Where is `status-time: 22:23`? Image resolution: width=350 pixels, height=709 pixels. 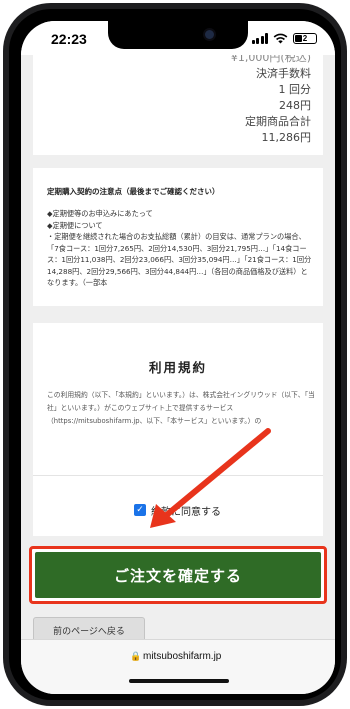 status-time: 22:23 is located at coordinates (69, 39).